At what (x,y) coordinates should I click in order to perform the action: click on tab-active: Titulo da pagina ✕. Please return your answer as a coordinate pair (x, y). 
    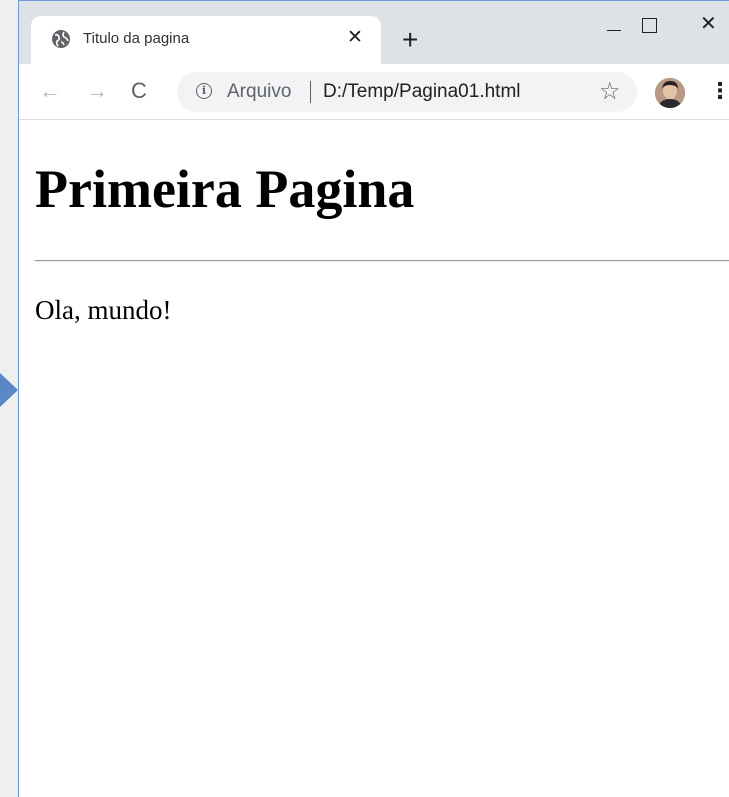
    Looking at the image, I should click on (206, 40).